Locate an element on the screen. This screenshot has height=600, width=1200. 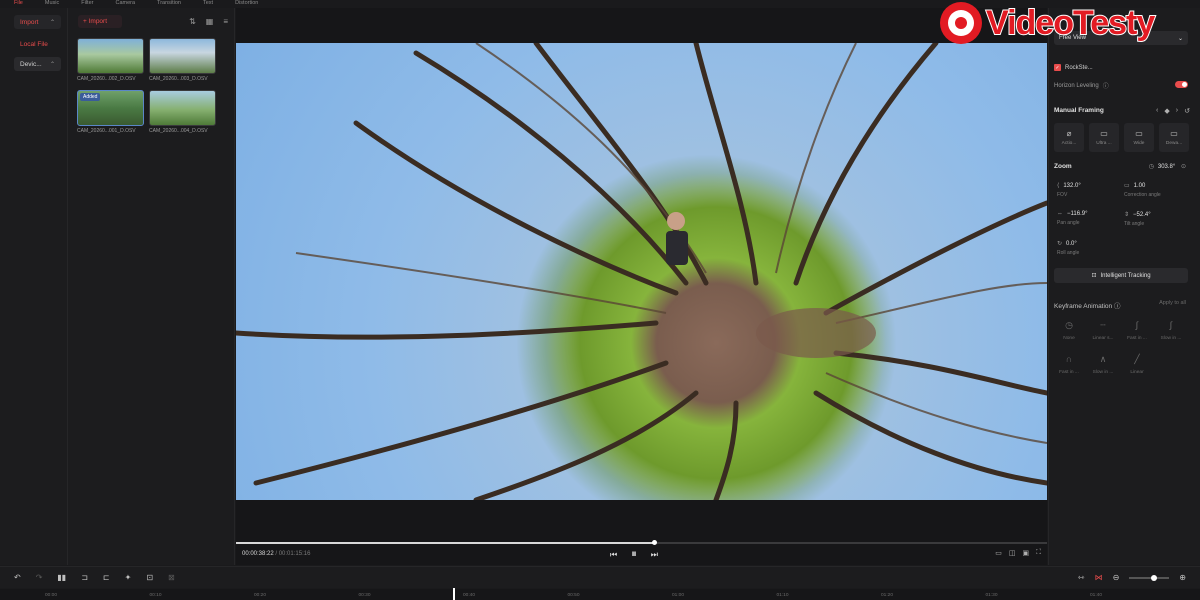
compare-icon: ◫ is located at coordinates (1012, 553).